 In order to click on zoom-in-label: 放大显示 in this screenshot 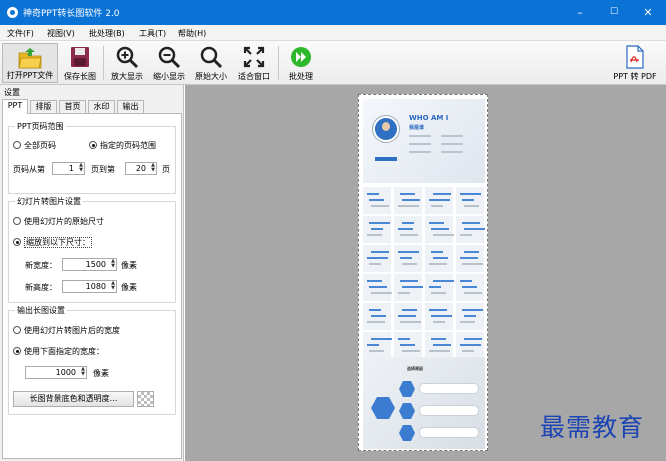, I will do `click(127, 76)`.